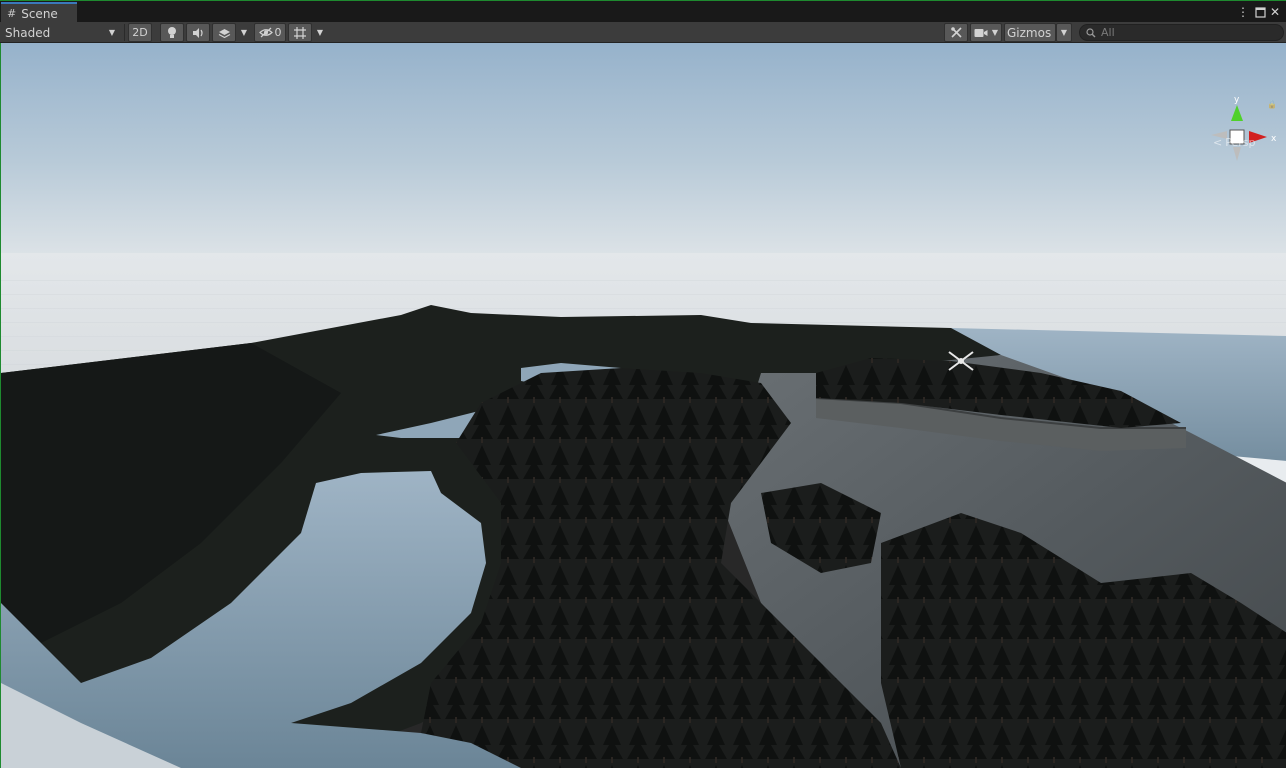 The width and height of the screenshot is (1286, 768). I want to click on toggle-2d-button: 2D, so click(140, 32).